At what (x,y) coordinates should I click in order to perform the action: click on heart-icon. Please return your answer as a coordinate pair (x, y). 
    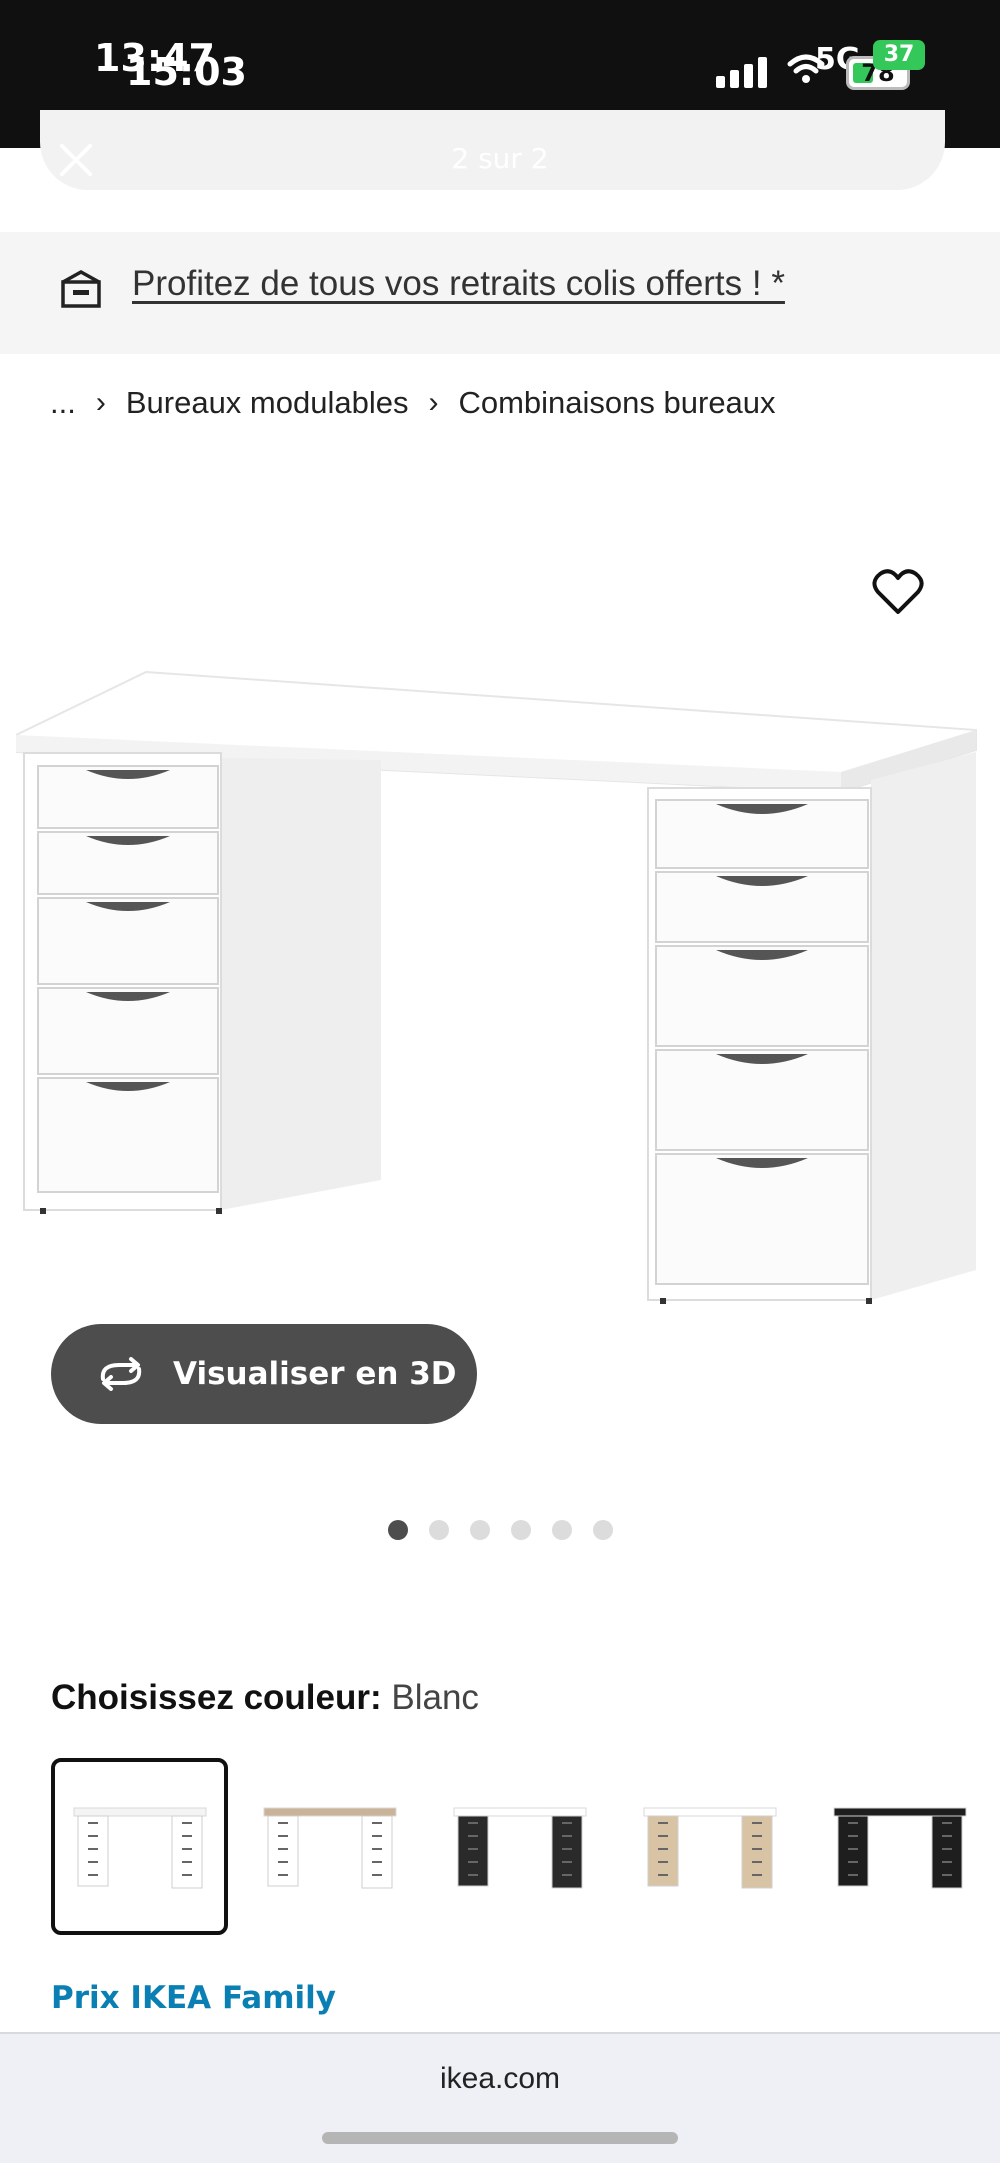
    Looking at the image, I should click on (898, 592).